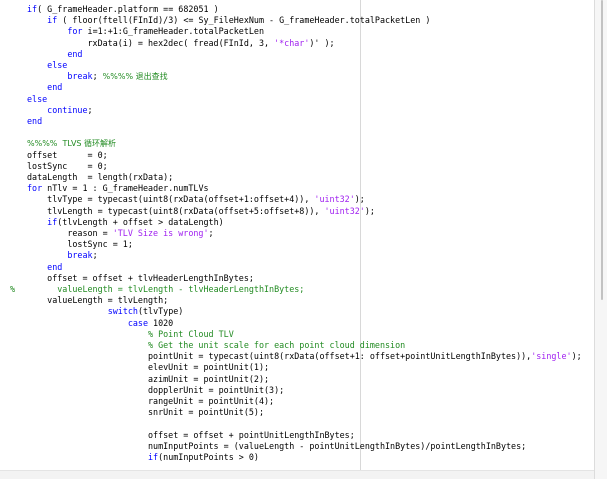 This screenshot has width=607, height=479. Describe the element at coordinates (123, 9) in the screenshot. I see `code-line: if( G_frameHeader.platform == 682051 )` at that location.